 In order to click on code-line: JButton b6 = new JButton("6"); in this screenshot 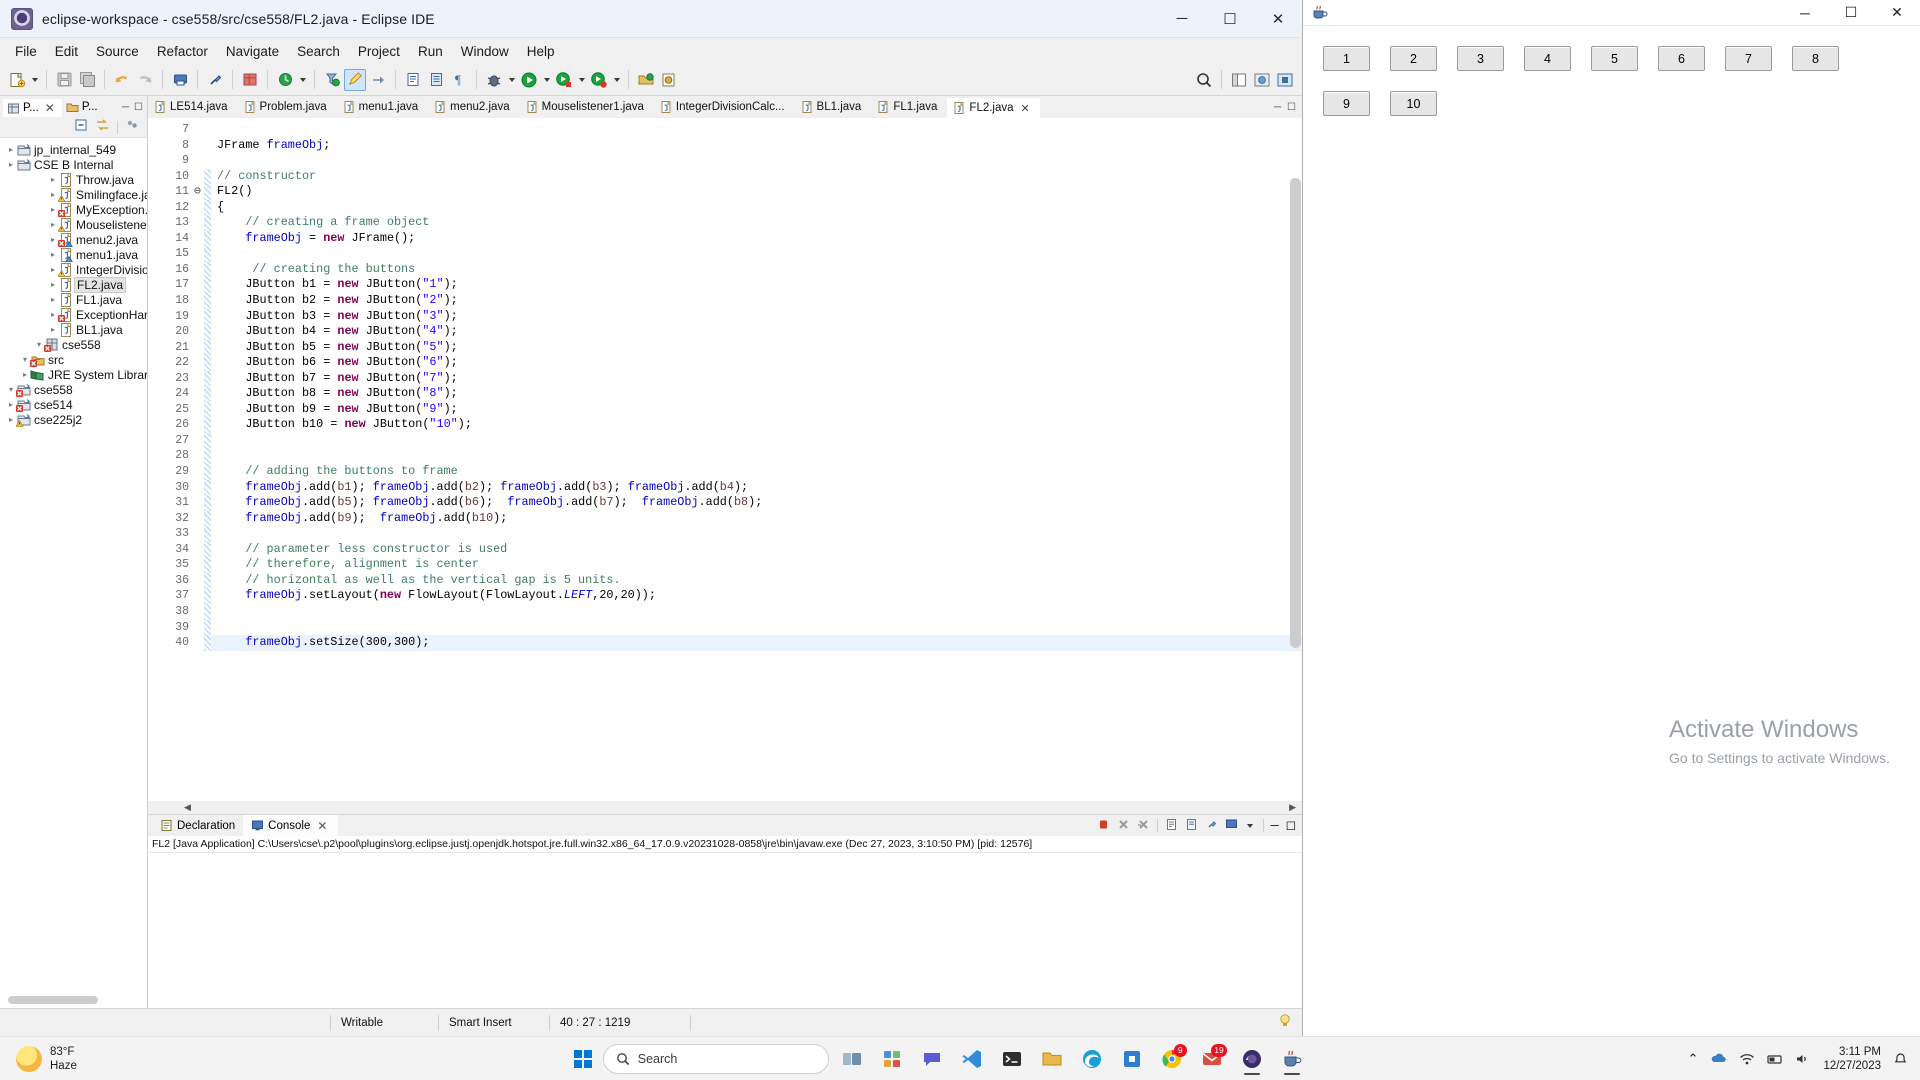, I will do `click(759, 363)`.